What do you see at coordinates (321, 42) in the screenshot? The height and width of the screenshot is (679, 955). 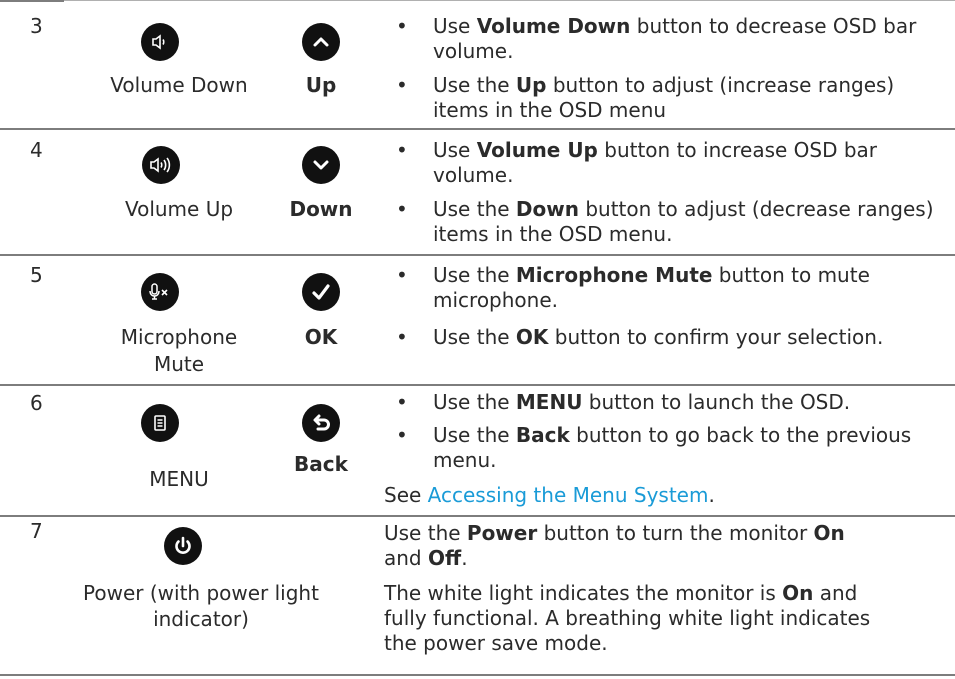 I see `up-arrow-icon` at bounding box center [321, 42].